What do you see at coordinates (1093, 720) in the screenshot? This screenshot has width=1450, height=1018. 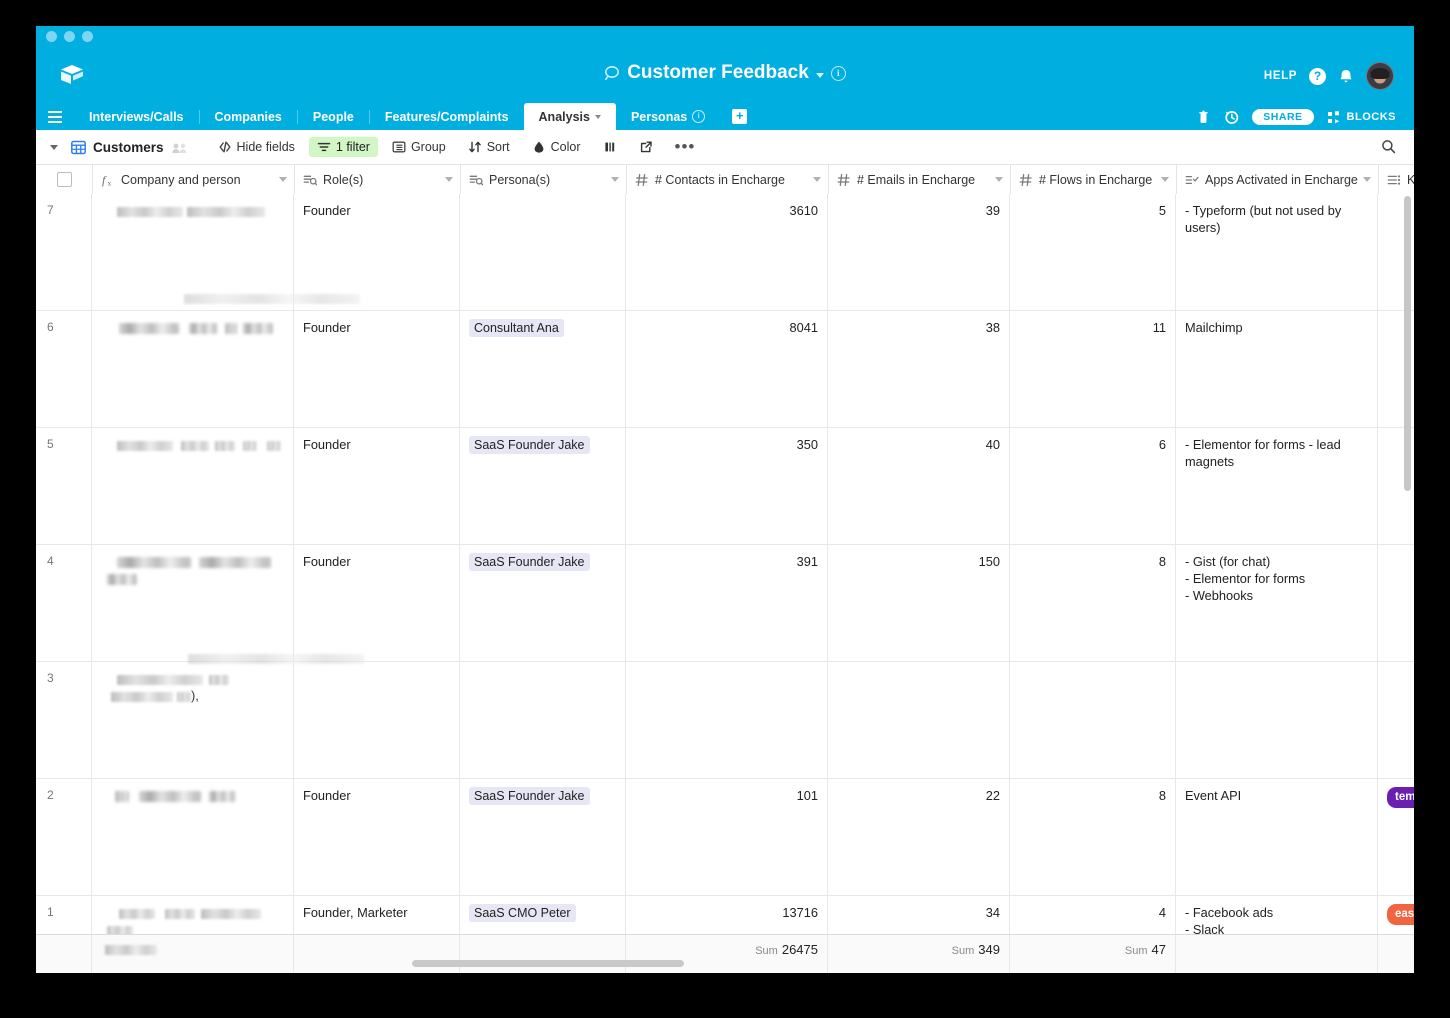 I see `cell-flows` at bounding box center [1093, 720].